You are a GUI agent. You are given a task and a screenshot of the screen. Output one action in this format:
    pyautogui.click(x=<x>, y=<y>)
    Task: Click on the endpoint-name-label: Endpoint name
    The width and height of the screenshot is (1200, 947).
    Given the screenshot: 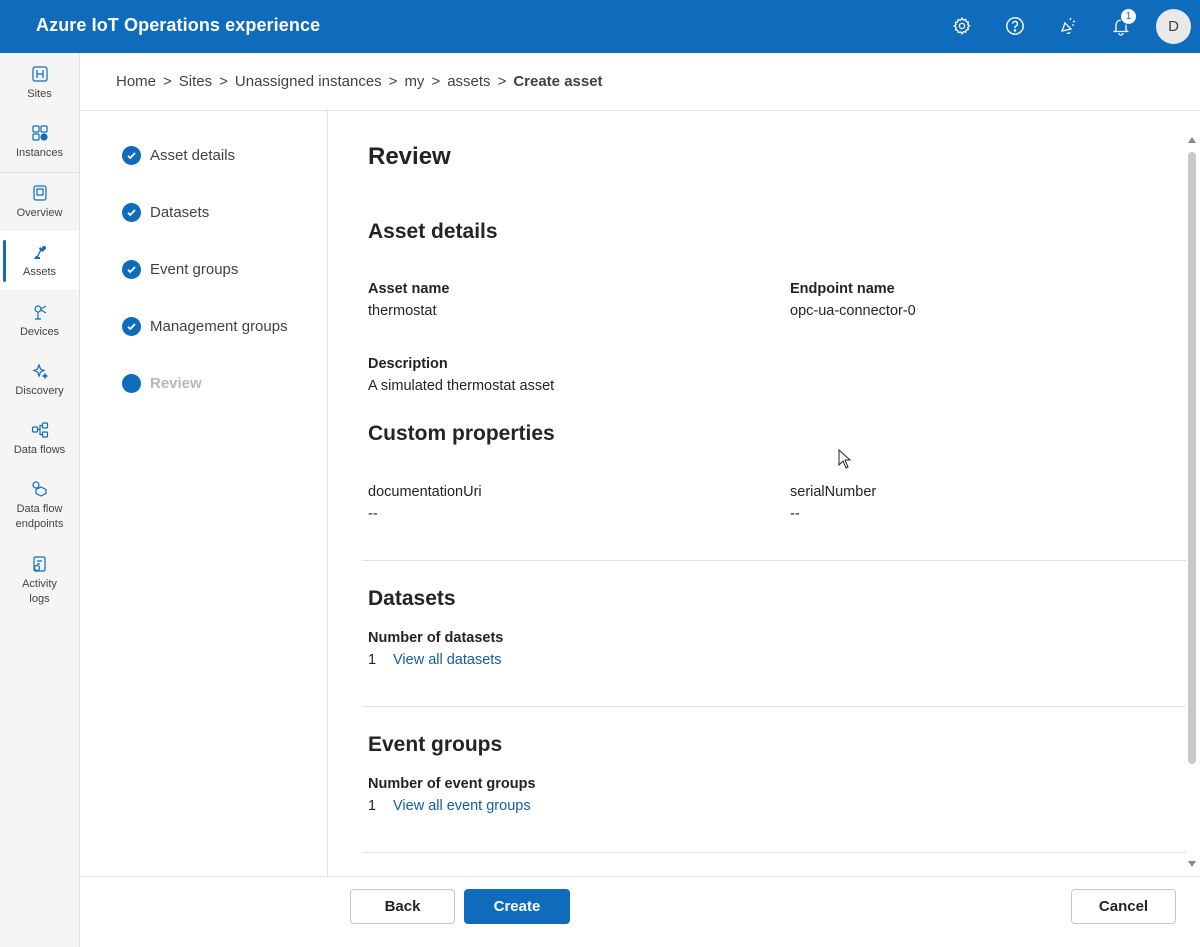 What is the action you would take?
    pyautogui.click(x=842, y=289)
    